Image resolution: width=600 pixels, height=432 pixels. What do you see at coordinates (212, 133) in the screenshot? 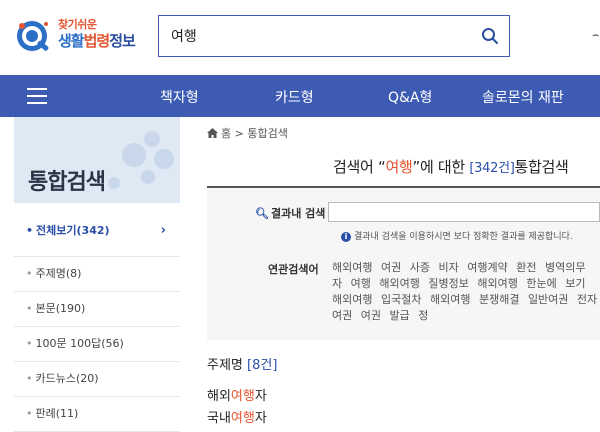
I see `home-icon` at bounding box center [212, 133].